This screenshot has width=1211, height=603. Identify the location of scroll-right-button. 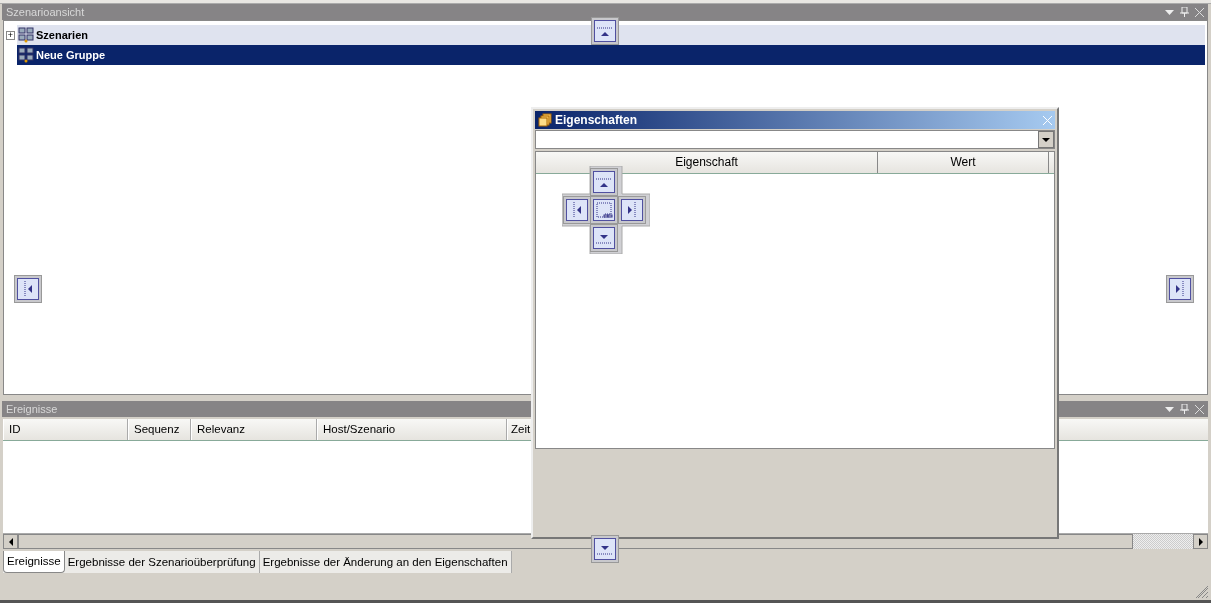
(1200, 541).